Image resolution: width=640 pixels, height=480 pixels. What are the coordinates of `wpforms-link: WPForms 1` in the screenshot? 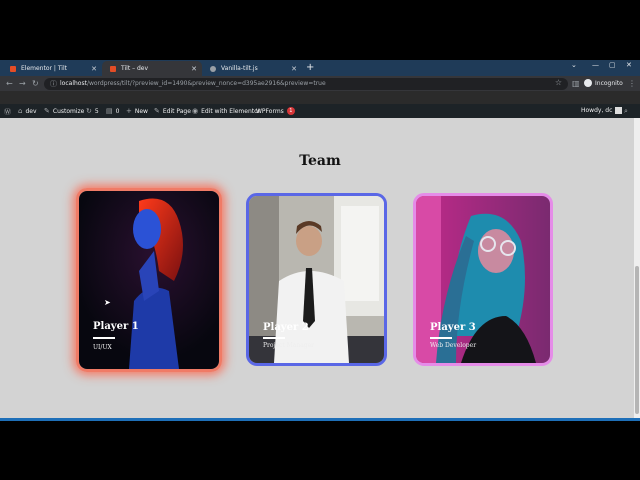 It's located at (275, 111).